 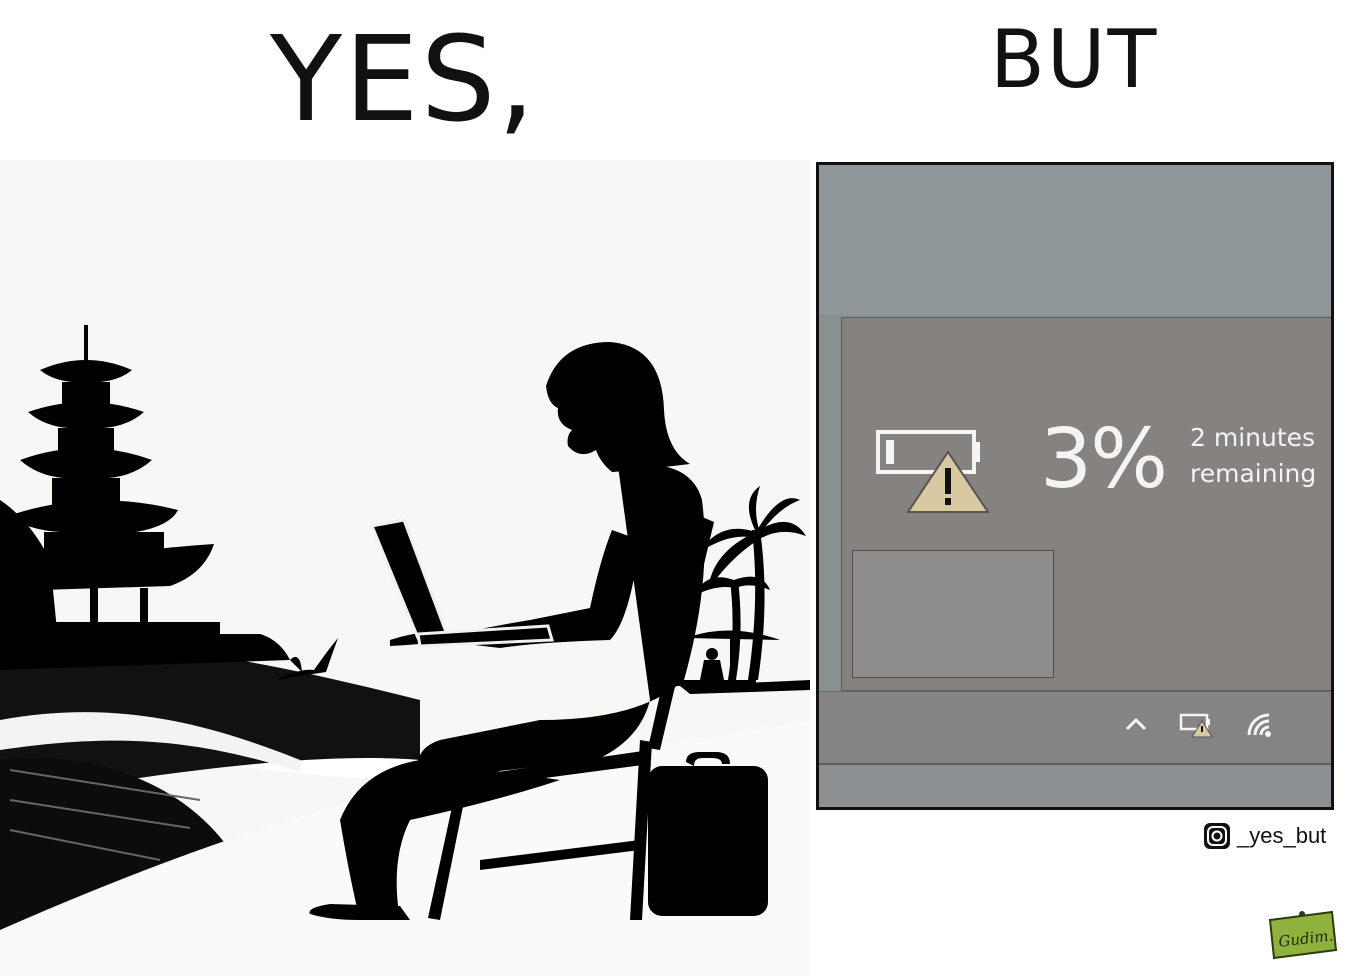 I want to click on chevron-up-icon, so click(x=1136, y=724).